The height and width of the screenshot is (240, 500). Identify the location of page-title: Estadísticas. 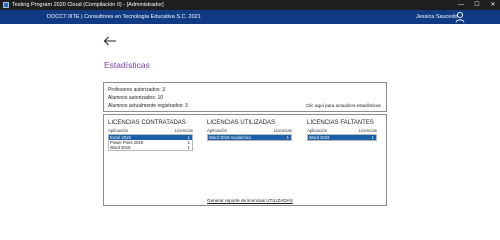
(127, 65).